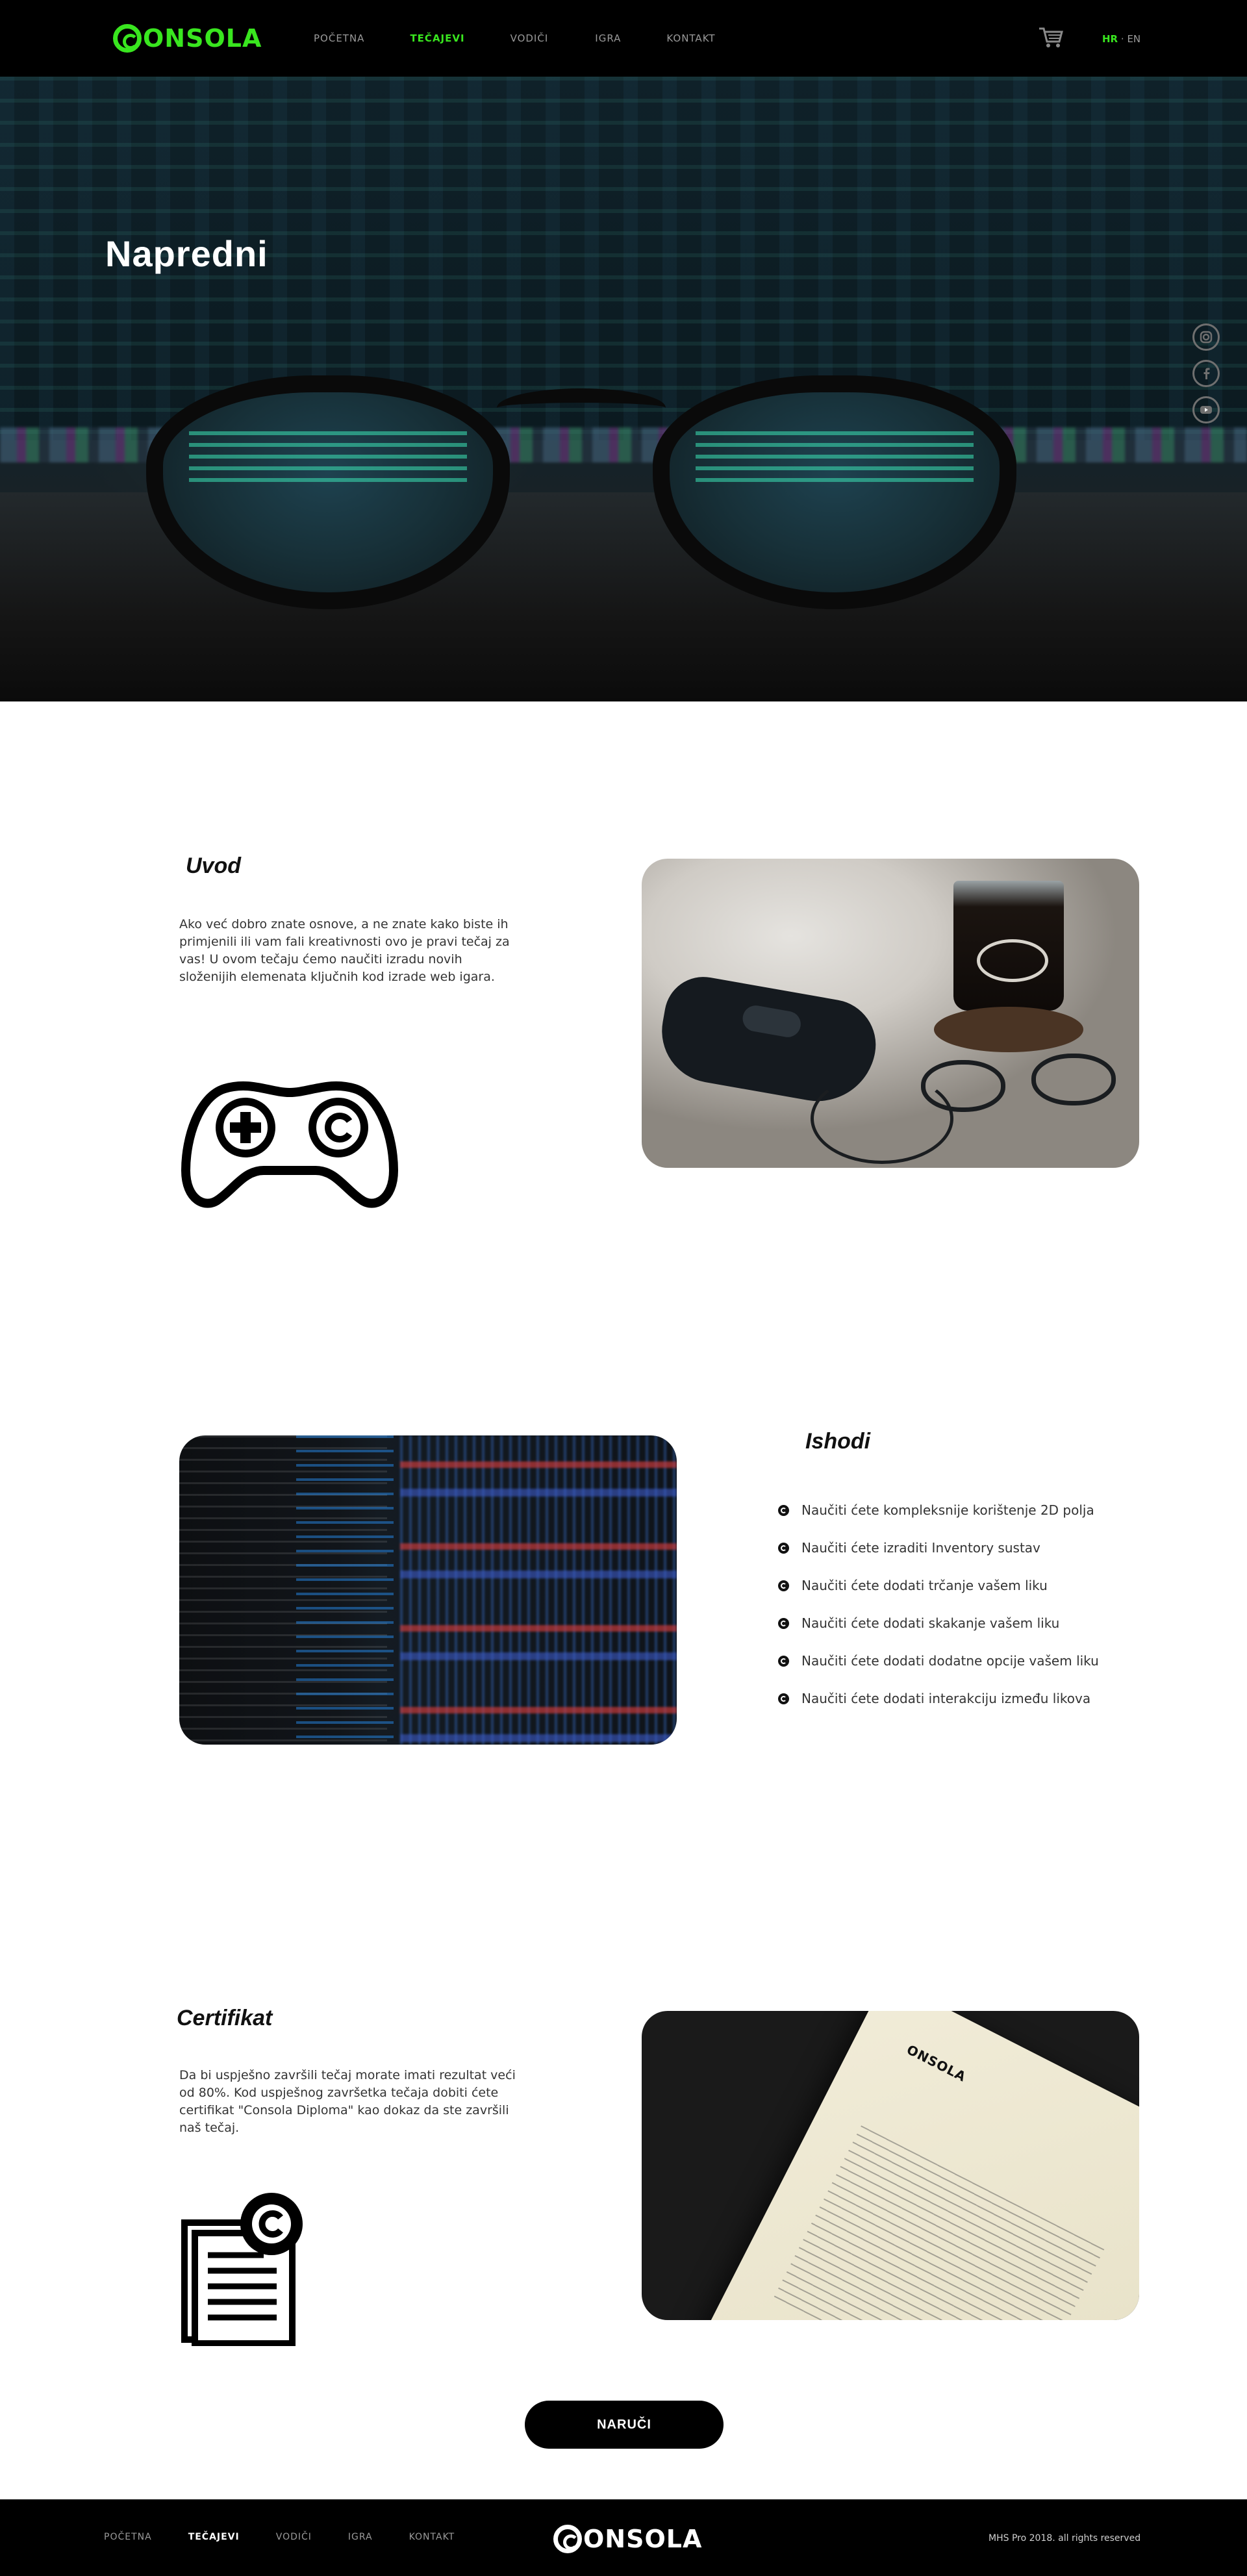 Image resolution: width=1247 pixels, height=2576 pixels. What do you see at coordinates (1065, 2538) in the screenshot?
I see `copyright: MHS Pro 2018. all rights reserved` at bounding box center [1065, 2538].